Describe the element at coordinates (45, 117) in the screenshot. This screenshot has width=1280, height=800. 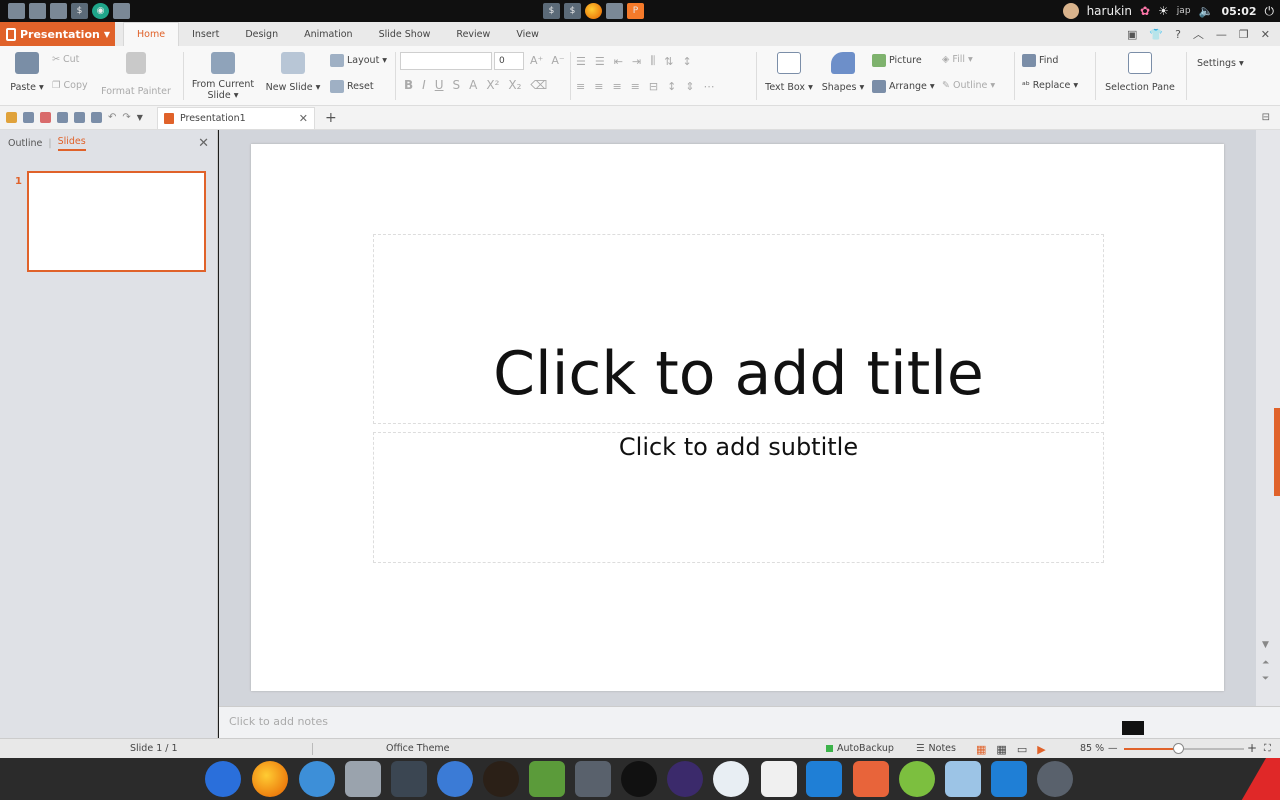
I see `export-pdf-icon` at that location.